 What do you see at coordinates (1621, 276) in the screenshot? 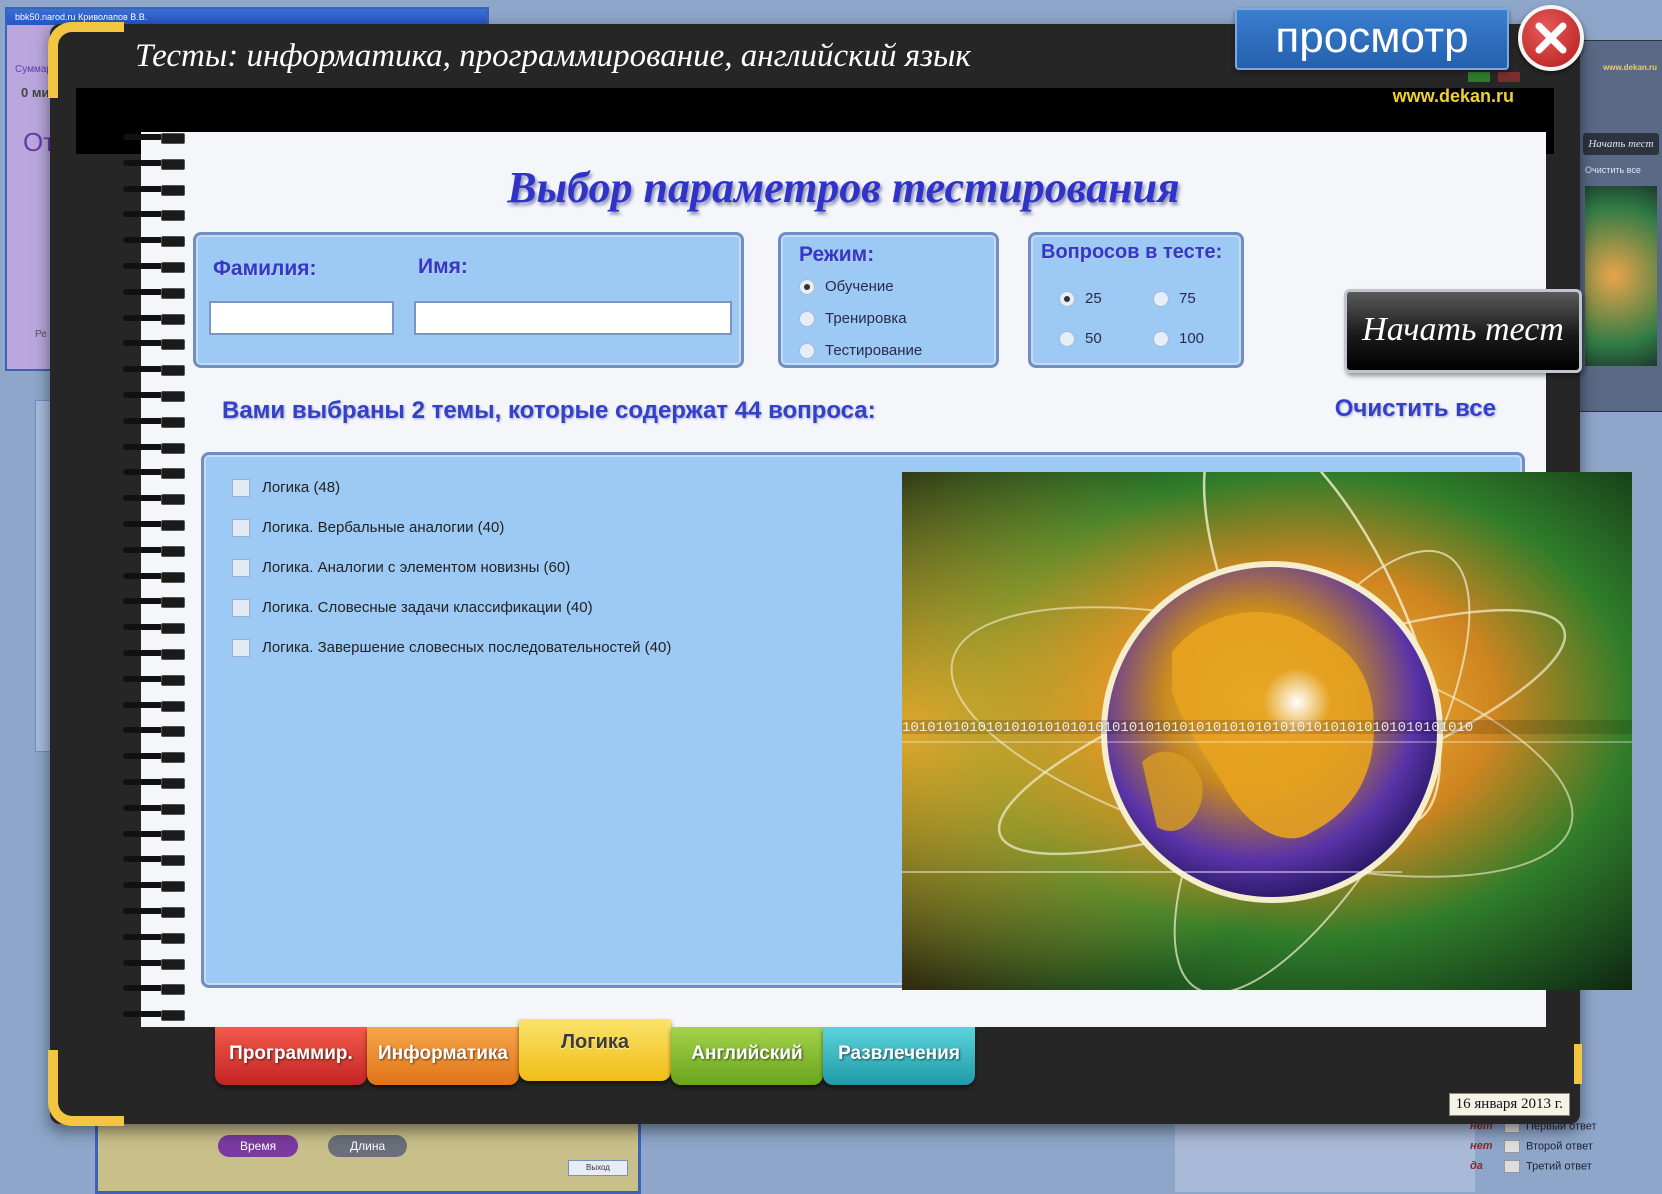
I see `background-image` at bounding box center [1621, 276].